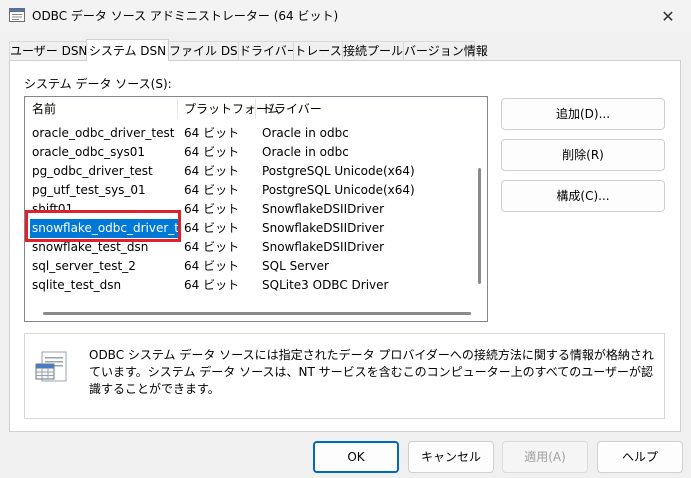 The width and height of the screenshot is (691, 478). What do you see at coordinates (445, 50) in the screenshot?
I see `tab-about: バージョン情報` at bounding box center [445, 50].